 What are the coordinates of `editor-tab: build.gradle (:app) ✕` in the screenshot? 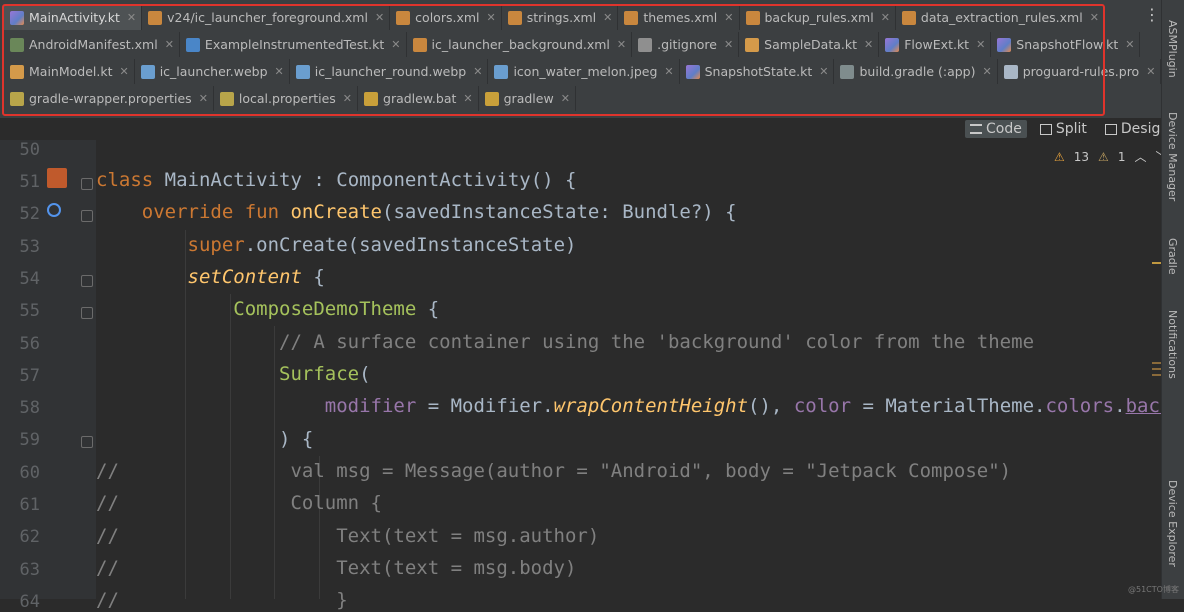 It's located at (916, 71).